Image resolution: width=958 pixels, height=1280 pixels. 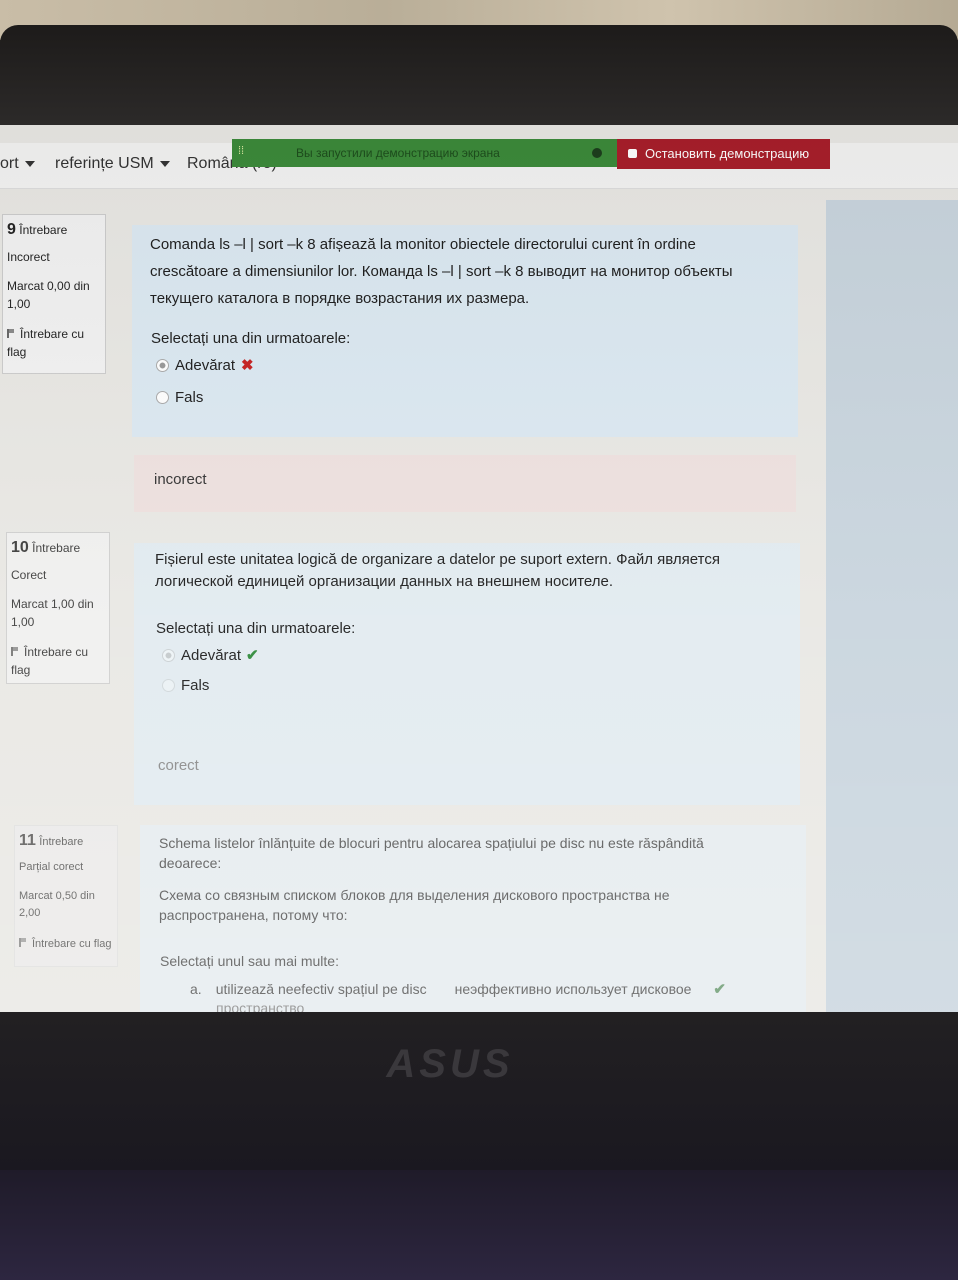 I want to click on right-side-panel, so click(x=892, y=606).